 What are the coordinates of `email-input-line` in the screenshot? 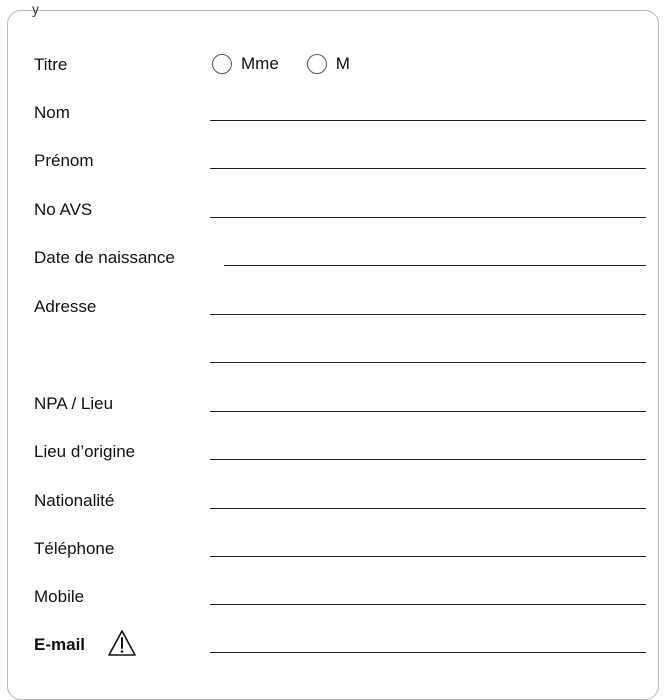 It's located at (428, 652).